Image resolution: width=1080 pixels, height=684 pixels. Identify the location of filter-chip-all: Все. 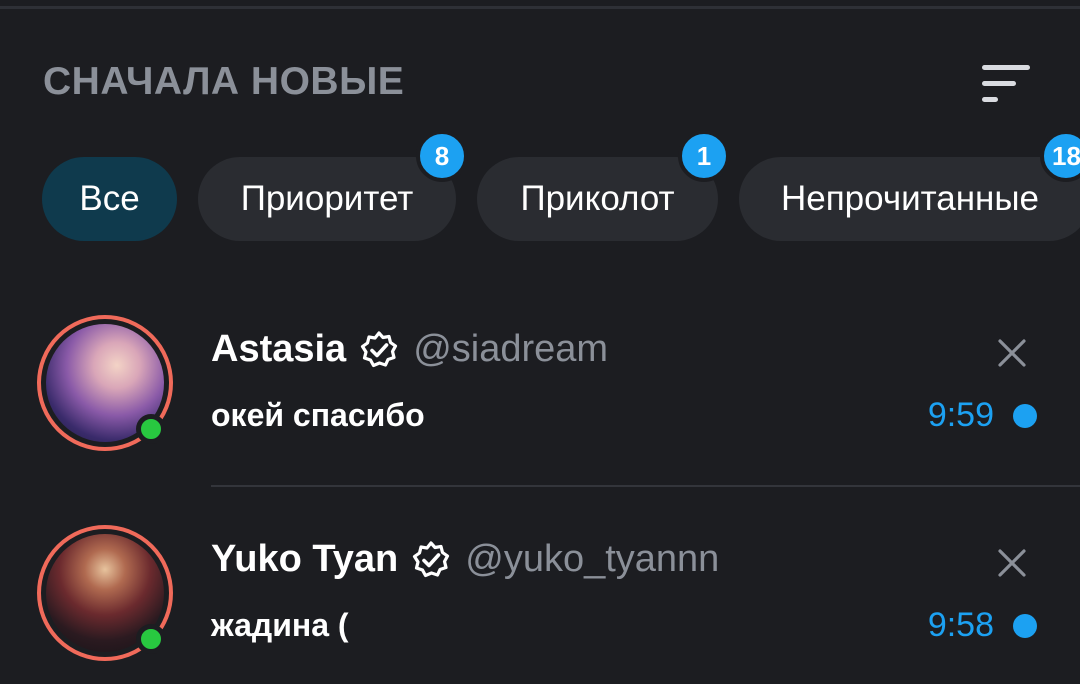
(109, 199).